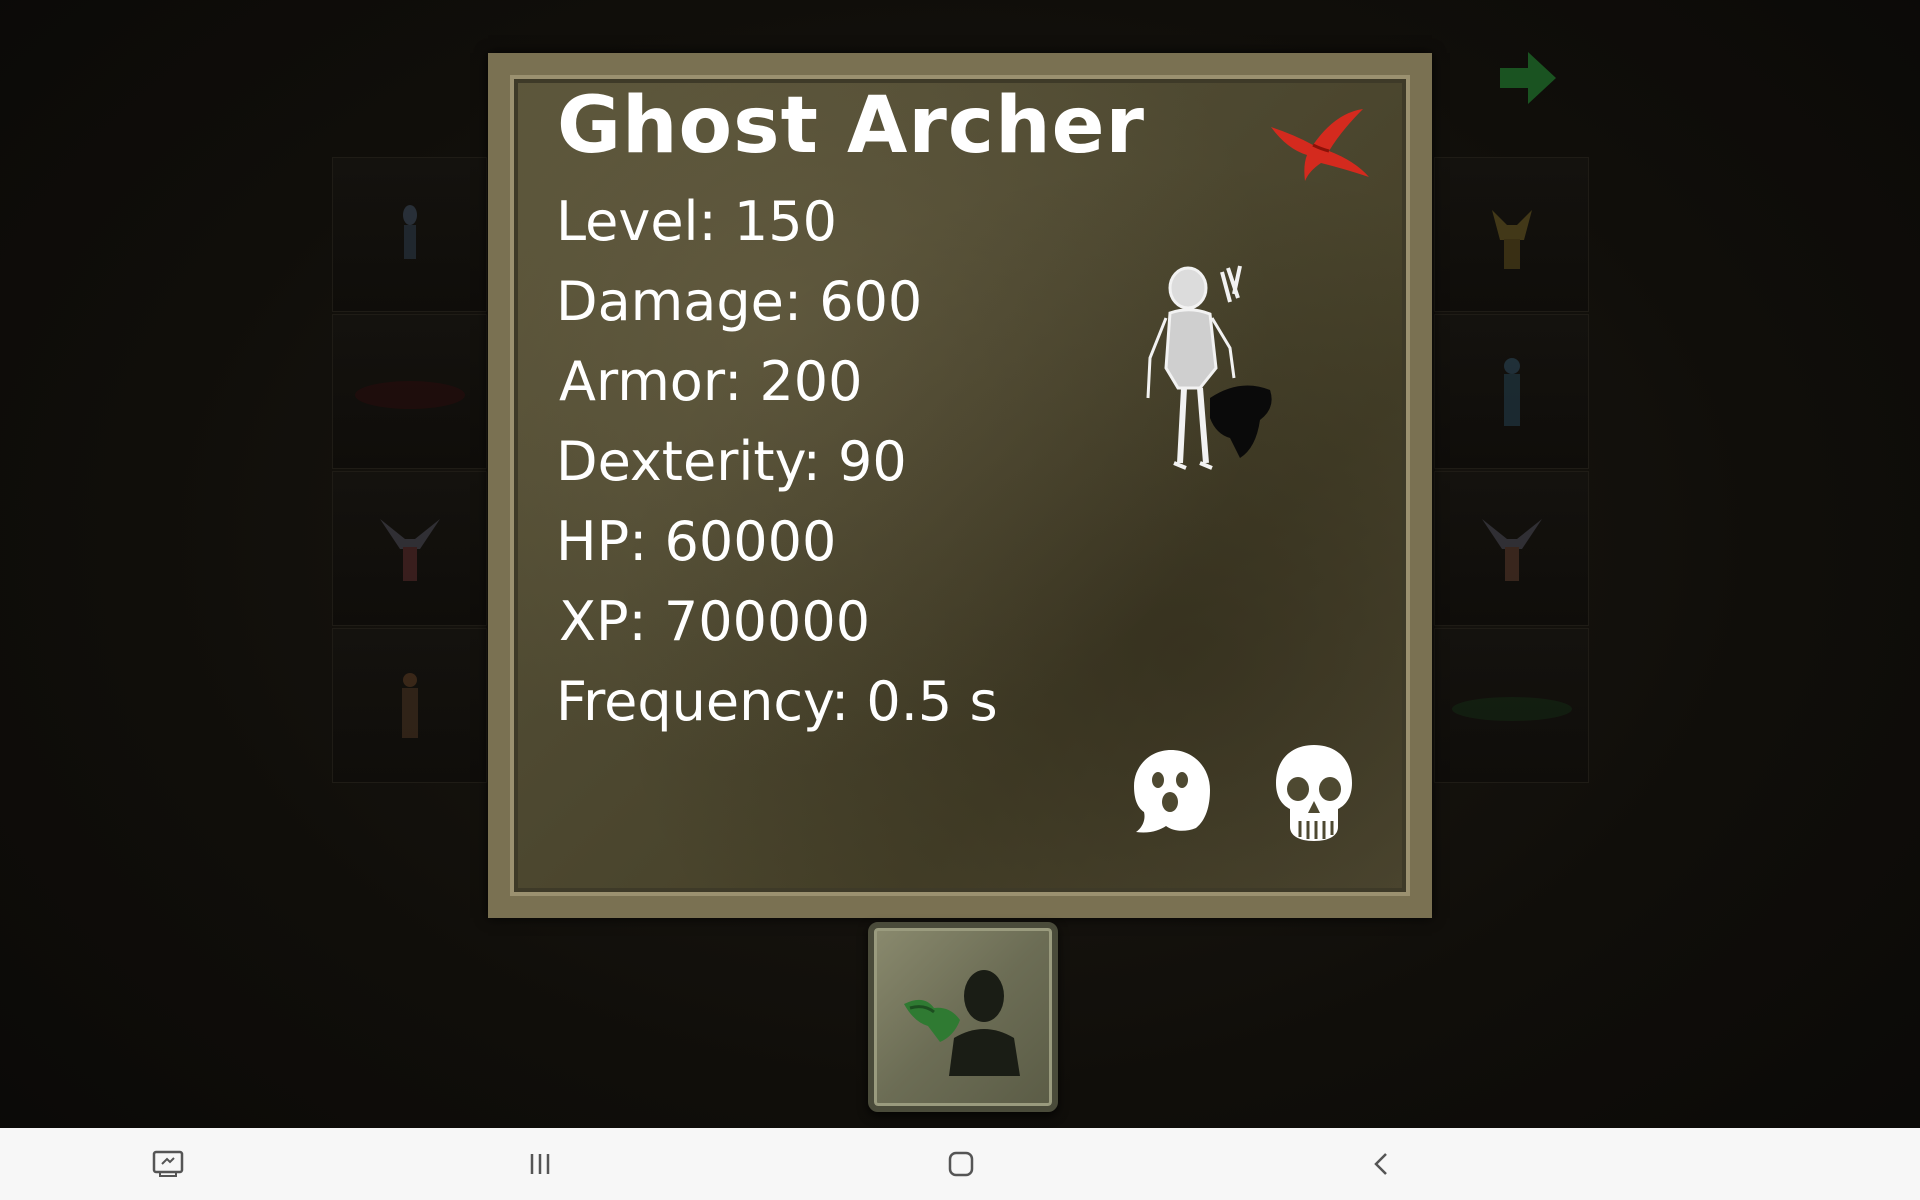 The image size is (1920, 1200). I want to click on screenshot-icon, so click(168, 1163).